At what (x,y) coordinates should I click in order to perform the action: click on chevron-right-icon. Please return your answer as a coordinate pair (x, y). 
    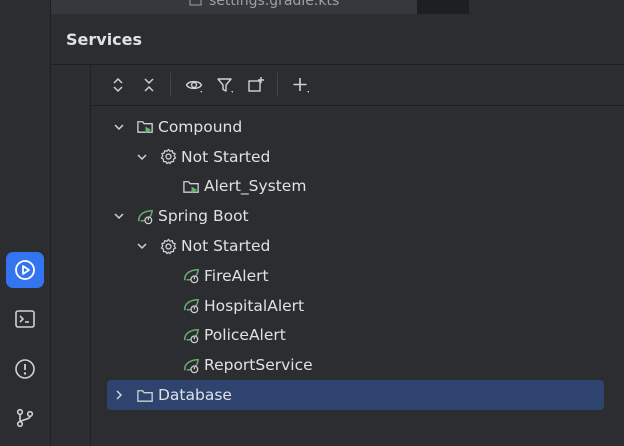
    Looking at the image, I should click on (119, 395).